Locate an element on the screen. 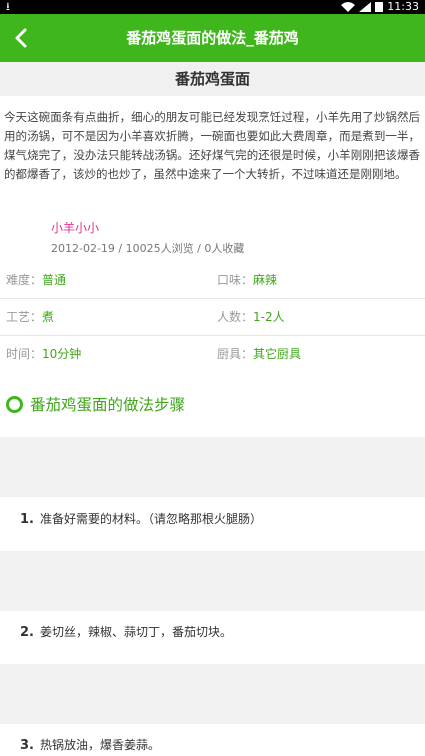 The width and height of the screenshot is (425, 756). attribute-row: 工艺：煮 人数：1-2人 is located at coordinates (212, 317).